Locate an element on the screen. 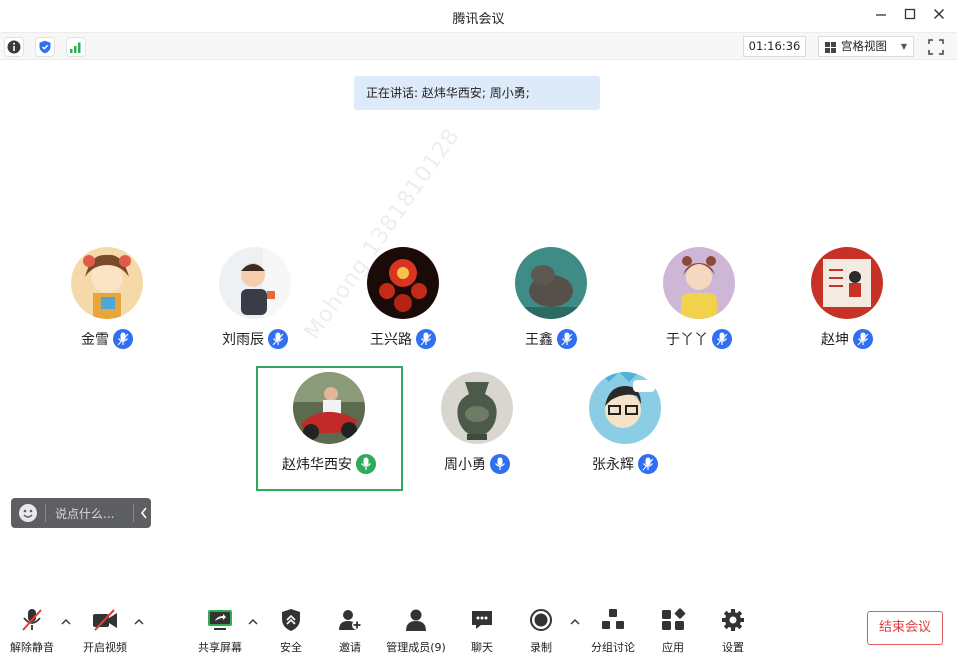 The image size is (957, 653). minimize-icon is located at coordinates (881, 16).